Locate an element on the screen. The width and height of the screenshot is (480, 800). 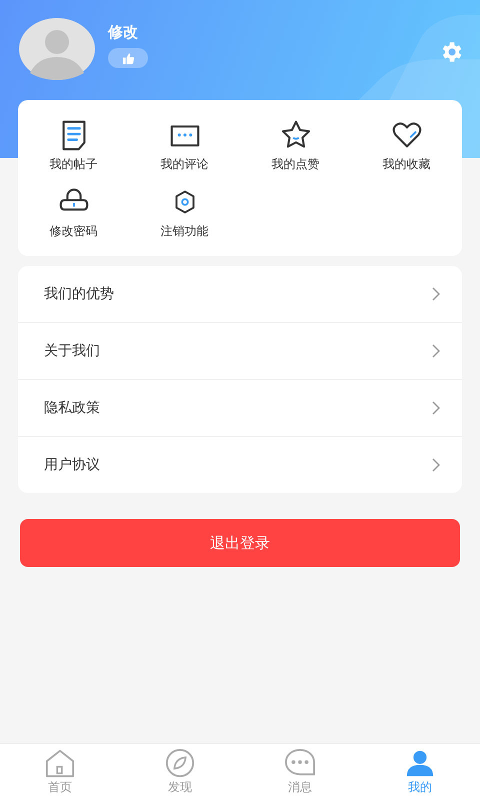
menu-item: 隐私政策 is located at coordinates (240, 408).